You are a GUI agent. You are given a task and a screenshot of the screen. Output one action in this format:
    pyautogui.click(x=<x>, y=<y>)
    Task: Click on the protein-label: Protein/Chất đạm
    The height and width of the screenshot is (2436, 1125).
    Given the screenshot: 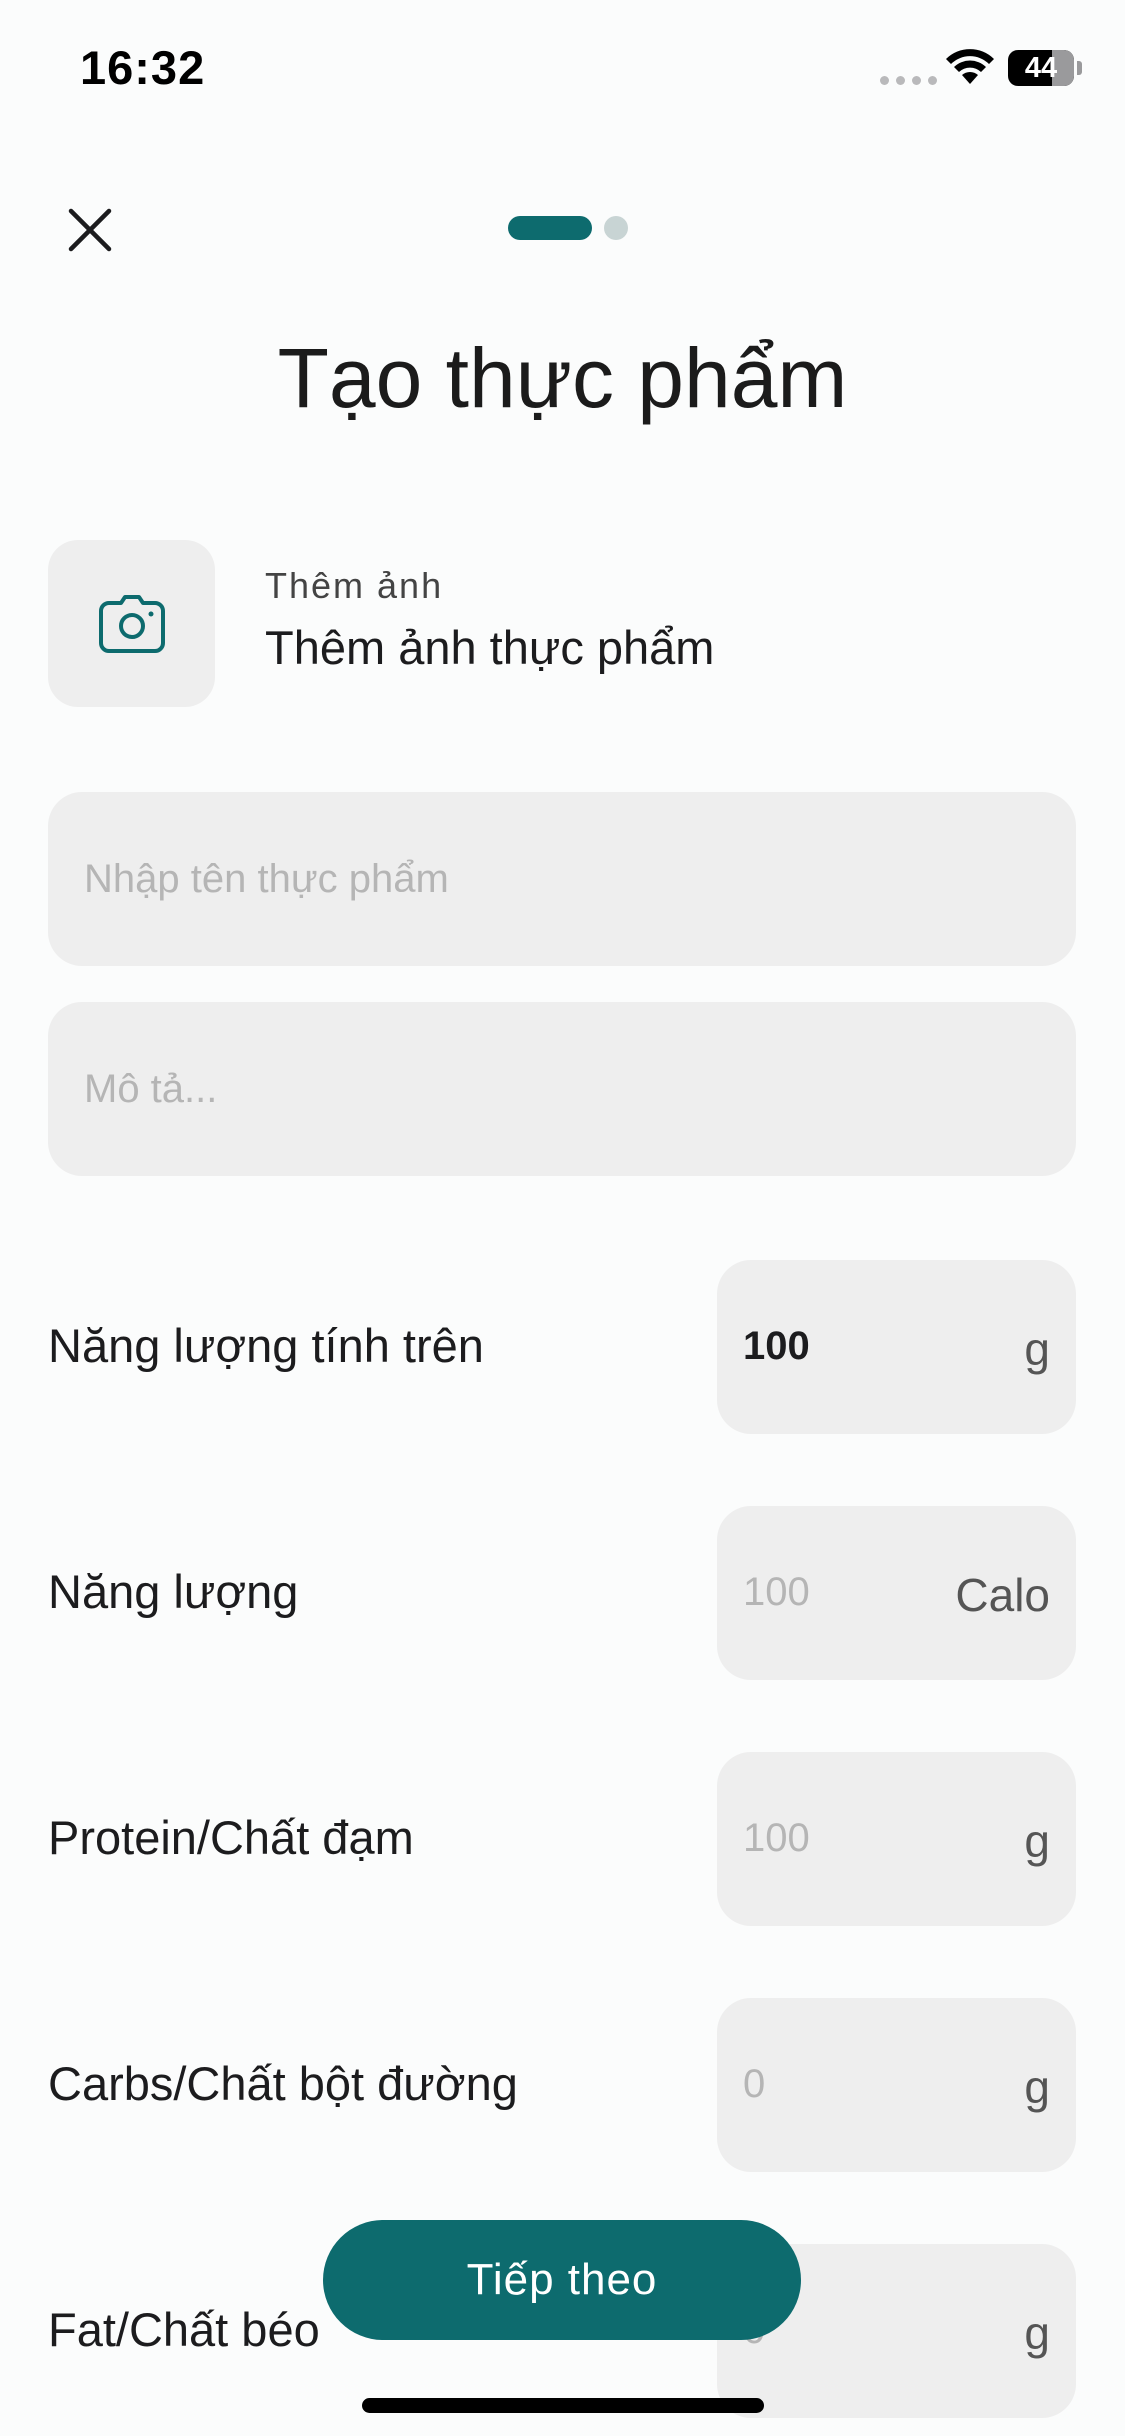 What is the action you would take?
    pyautogui.click(x=231, y=1837)
    